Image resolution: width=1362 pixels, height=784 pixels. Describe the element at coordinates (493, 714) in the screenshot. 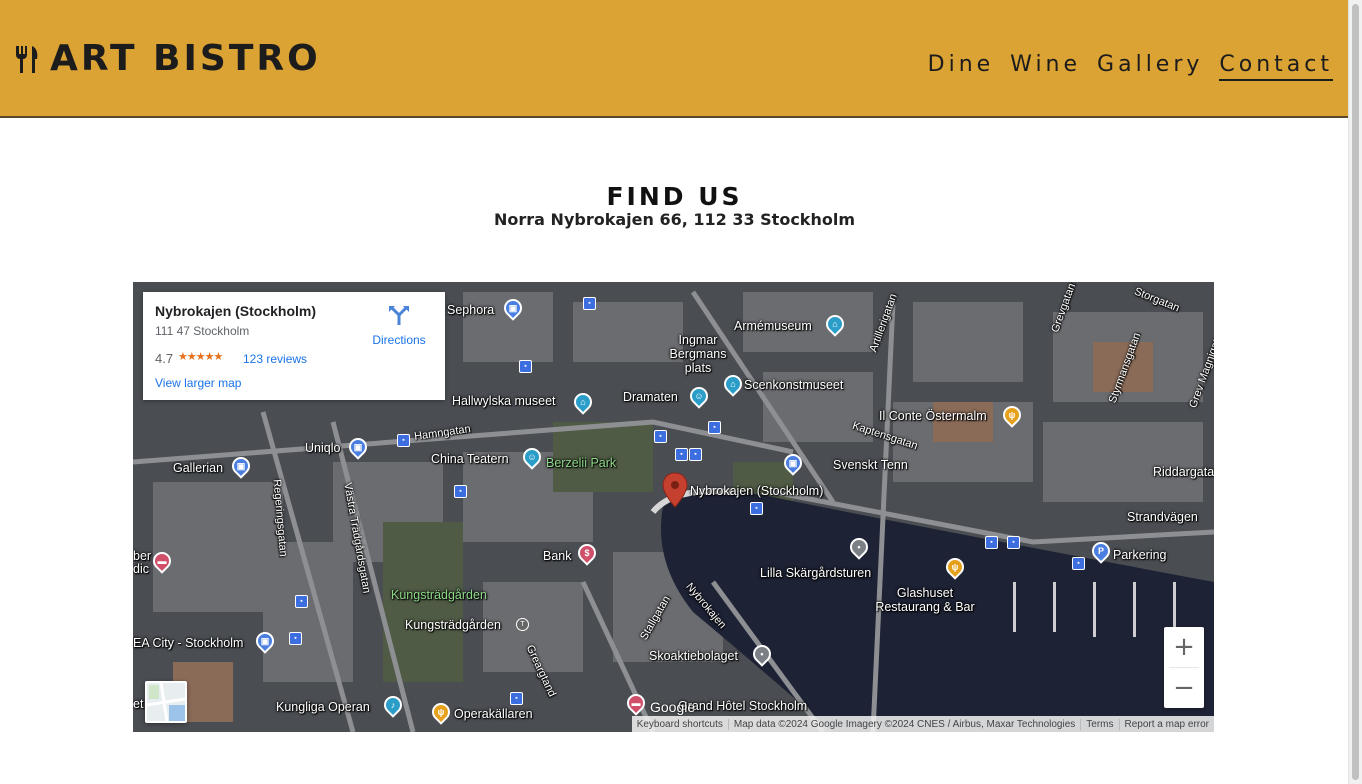

I see `map-label-operakallaren: Operakällaren` at that location.